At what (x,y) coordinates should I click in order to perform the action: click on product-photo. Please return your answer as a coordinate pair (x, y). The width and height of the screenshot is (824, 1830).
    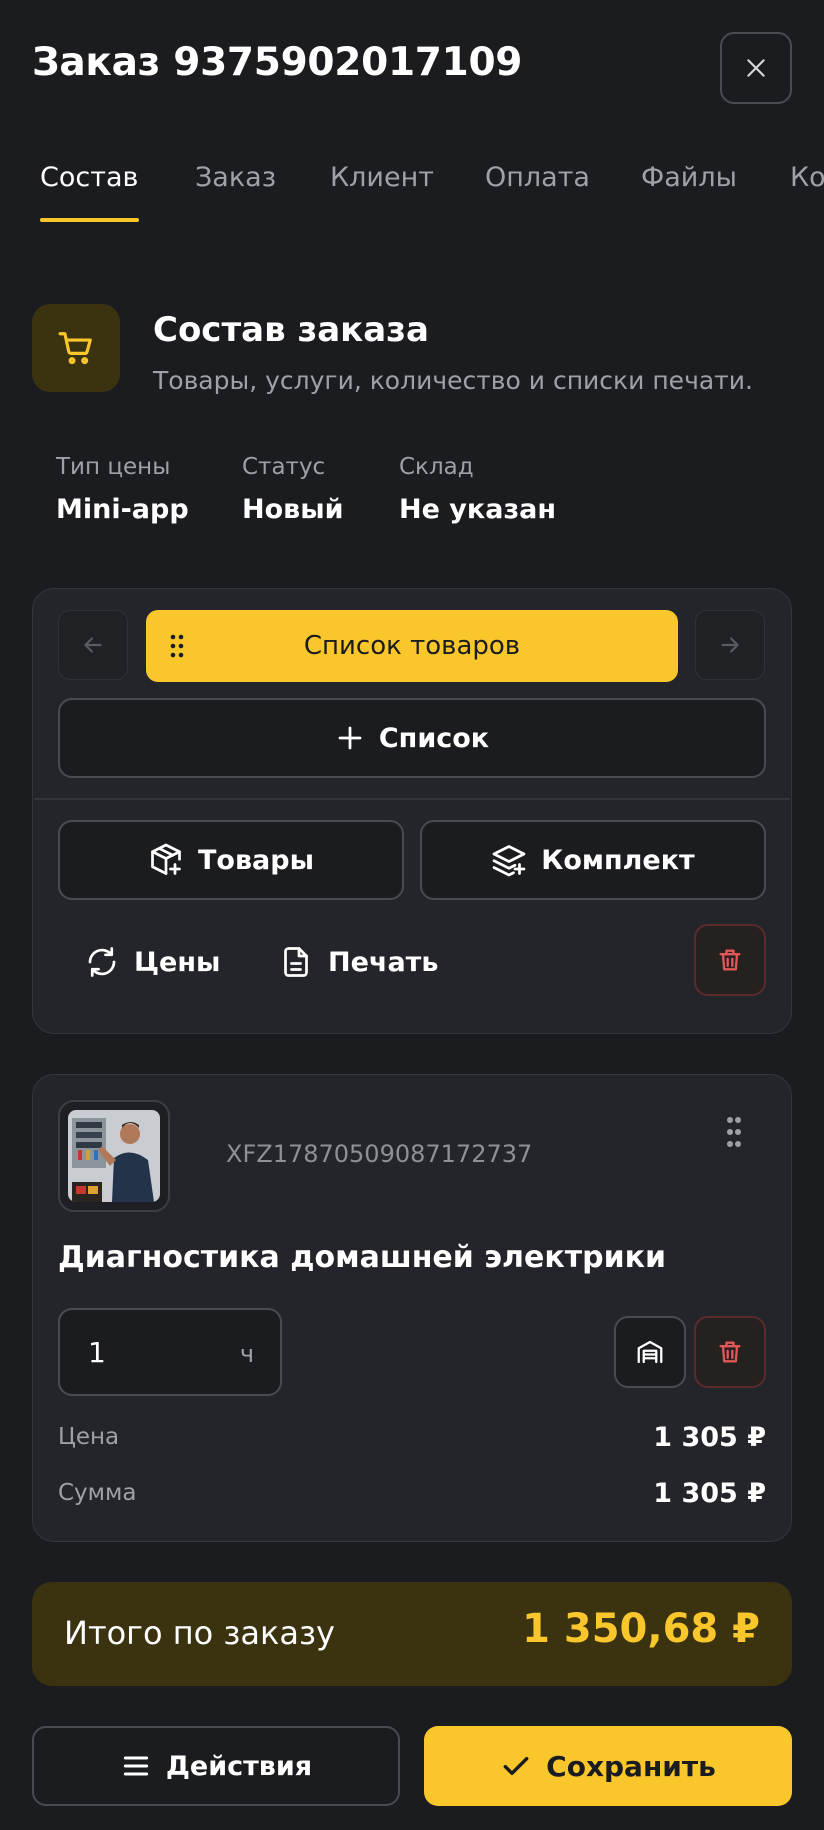
    Looking at the image, I should click on (114, 1156).